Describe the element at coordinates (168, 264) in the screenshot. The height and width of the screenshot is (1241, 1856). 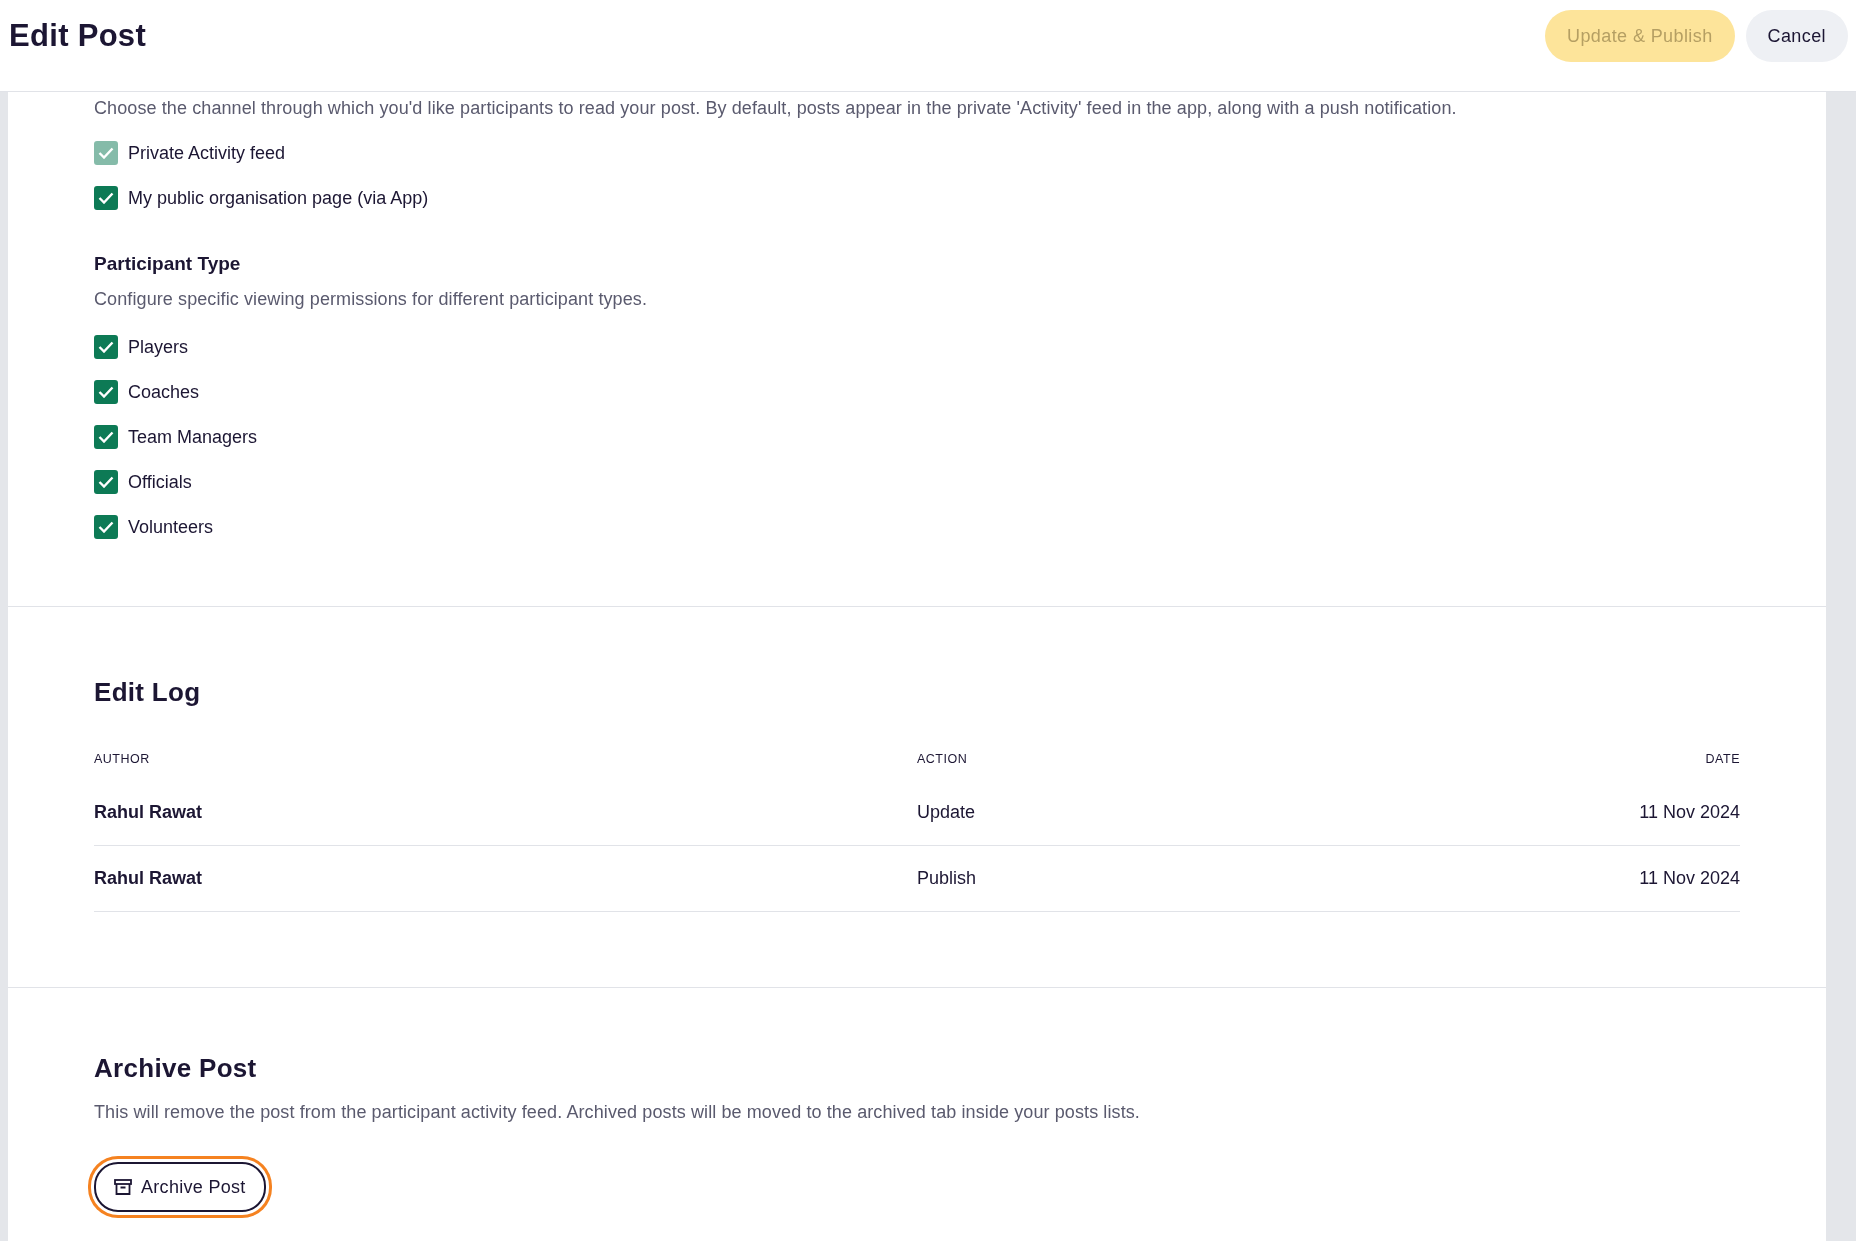
I see `section-heading: Participant Type` at that location.